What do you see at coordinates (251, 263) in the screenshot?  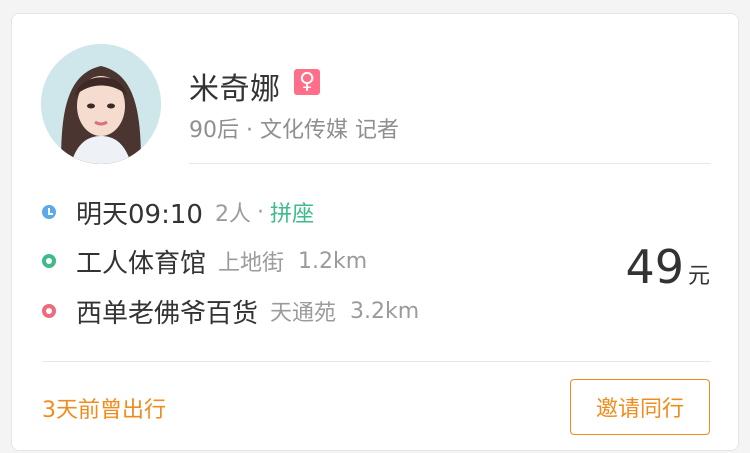 I see `start-location-area: 上地街` at bounding box center [251, 263].